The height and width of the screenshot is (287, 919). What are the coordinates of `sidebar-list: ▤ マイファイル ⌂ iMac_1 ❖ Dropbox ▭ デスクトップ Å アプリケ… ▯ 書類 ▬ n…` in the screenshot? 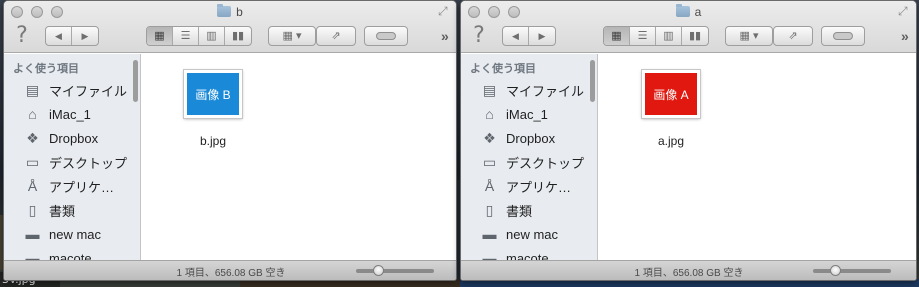 It's located at (529, 169).